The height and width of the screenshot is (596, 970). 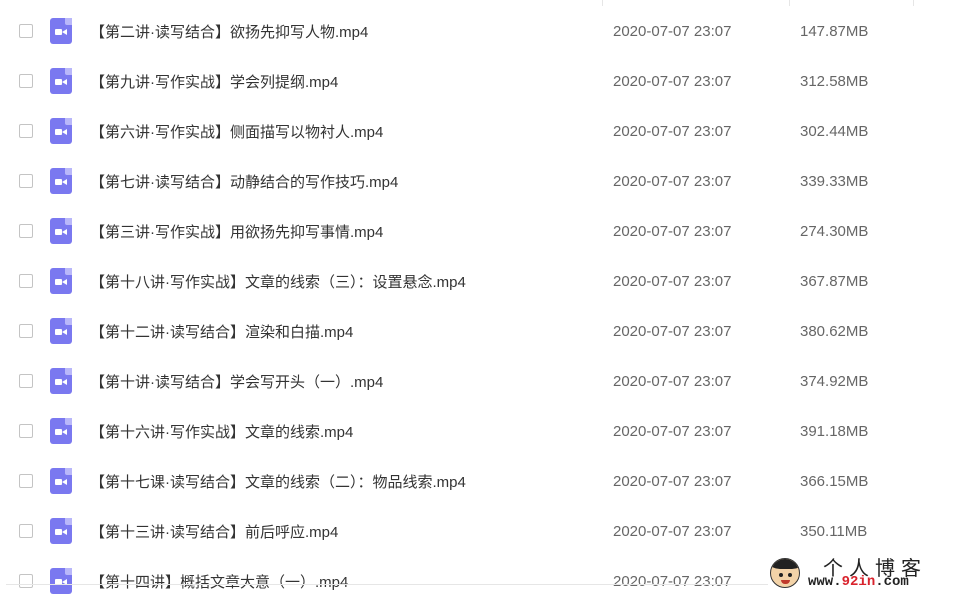 I want to click on cartoon-face-icon, so click(x=785, y=573).